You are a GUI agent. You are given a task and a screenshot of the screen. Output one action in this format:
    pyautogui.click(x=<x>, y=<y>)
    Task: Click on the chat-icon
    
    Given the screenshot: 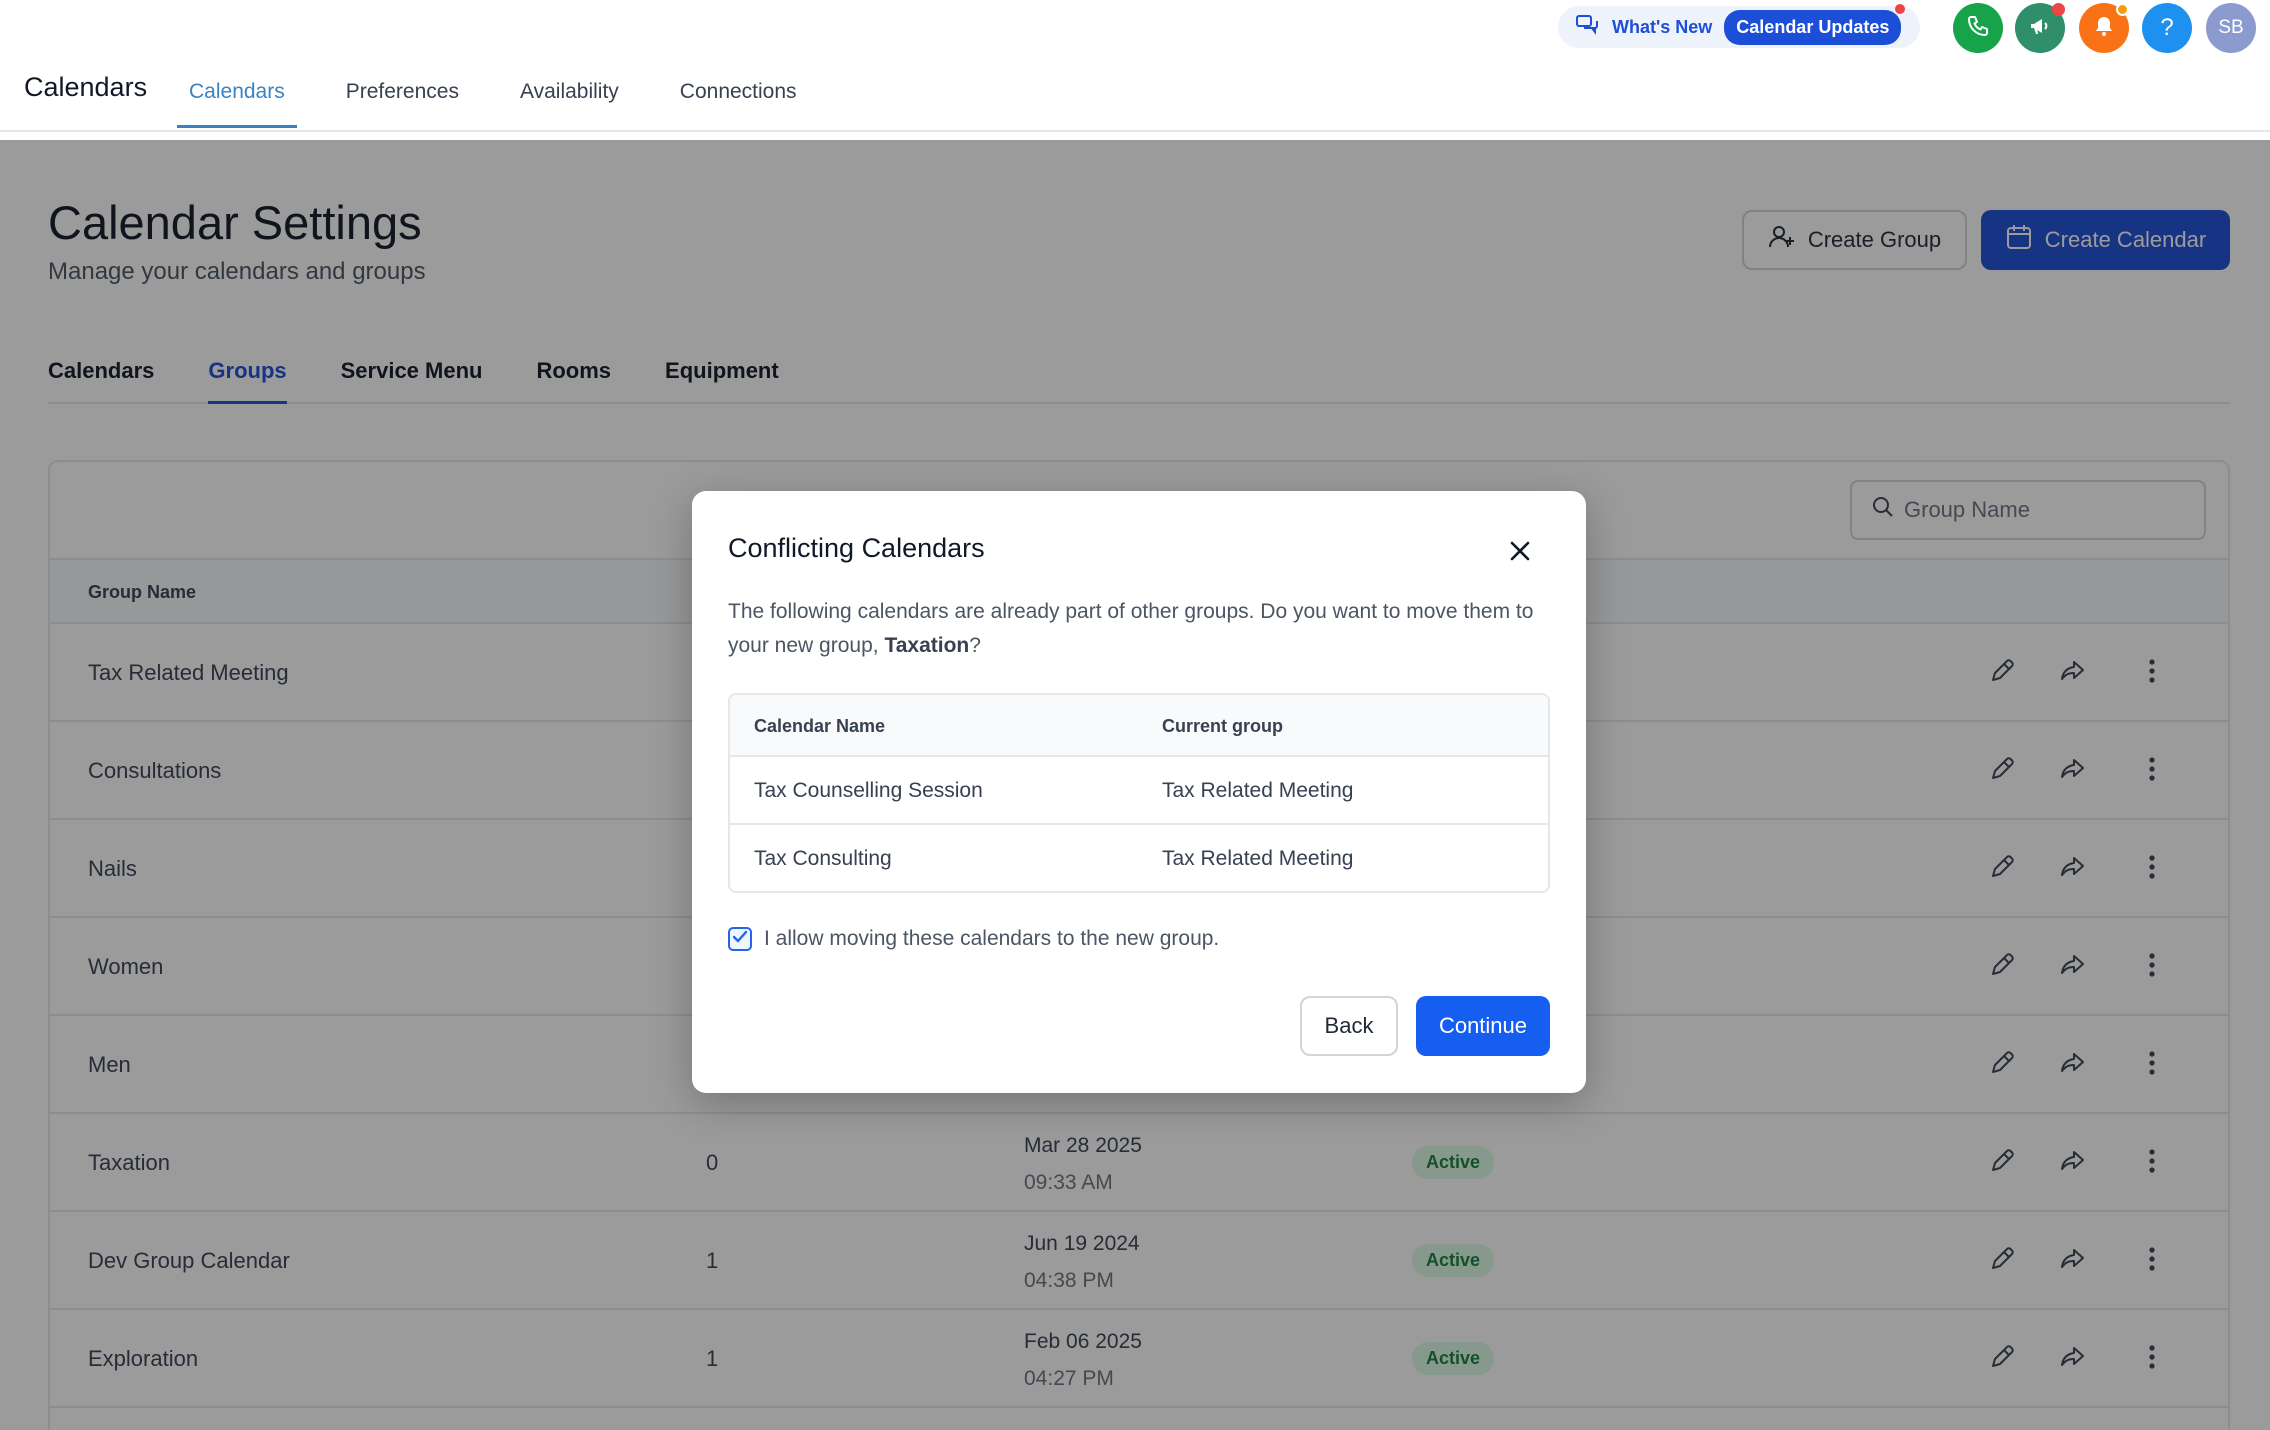 What is the action you would take?
    pyautogui.click(x=1588, y=27)
    